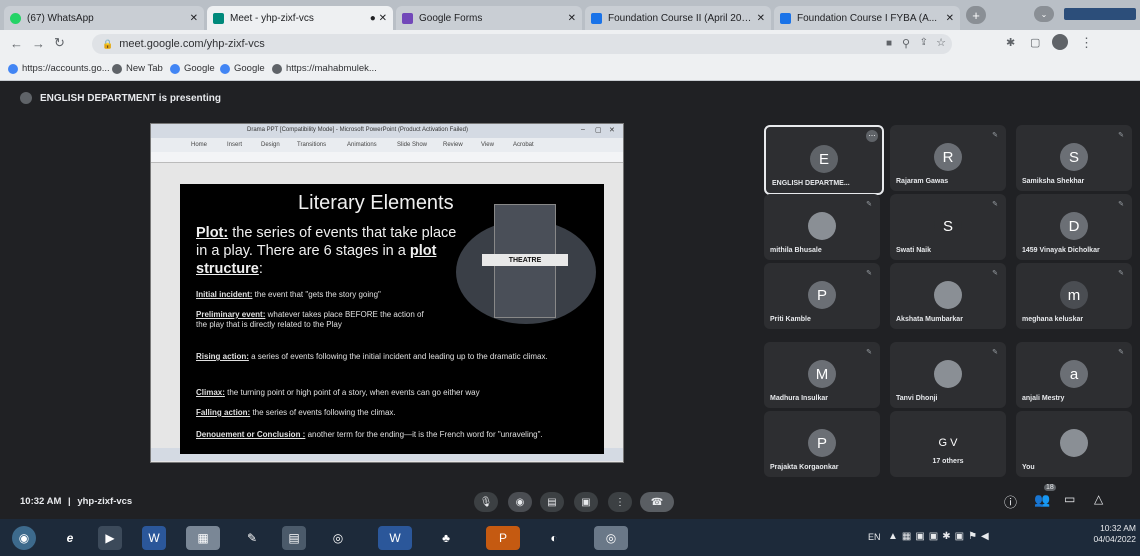 This screenshot has width=1140, height=556. Describe the element at coordinates (867, 18) in the screenshot. I see `tab-foundation-course-1: Foundation Course I FYBA (A... ✕` at that location.